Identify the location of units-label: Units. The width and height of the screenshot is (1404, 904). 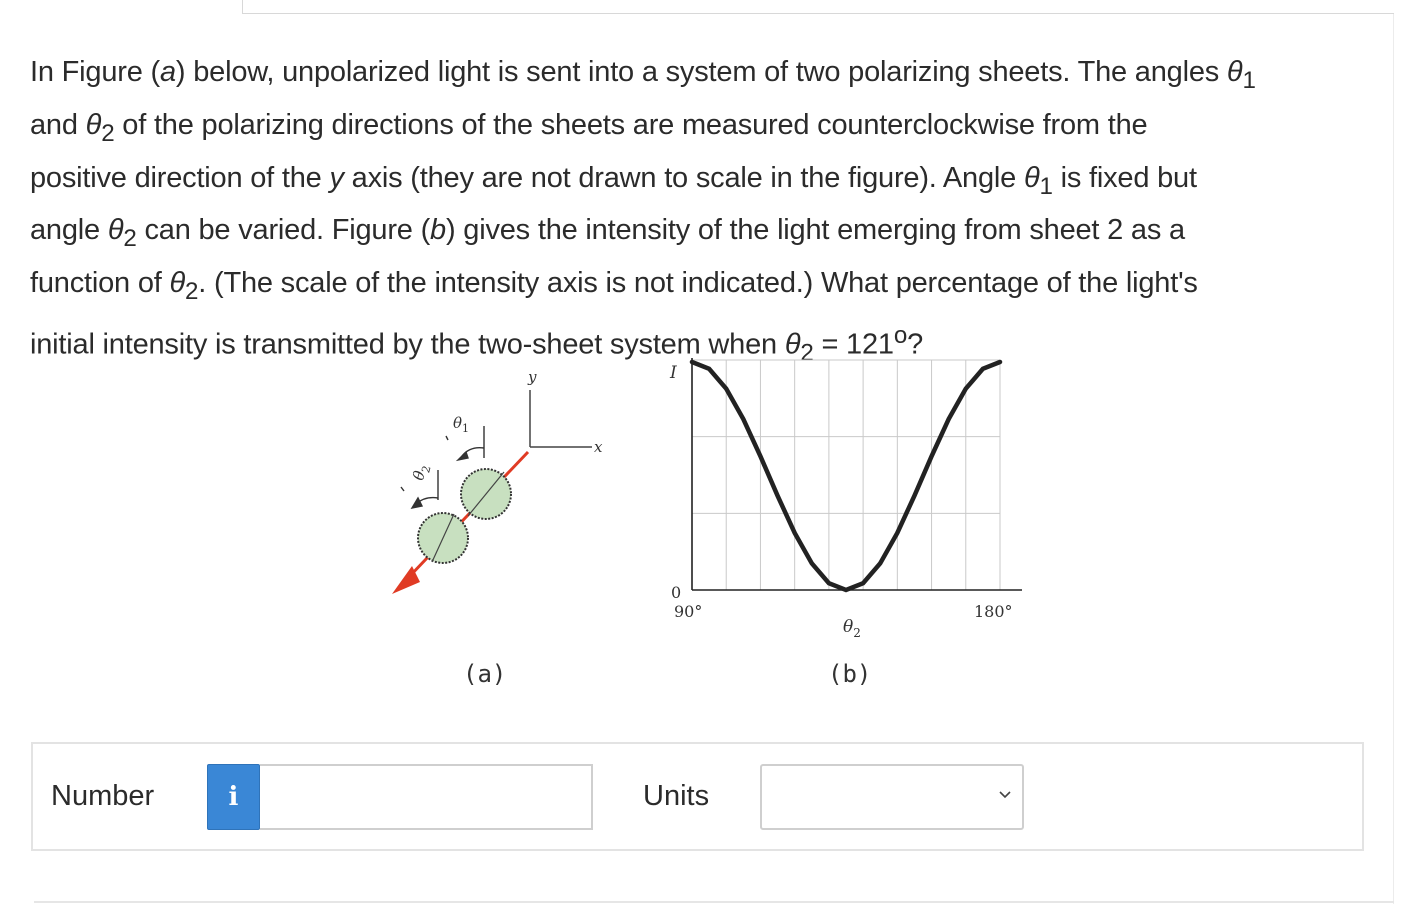
(676, 796).